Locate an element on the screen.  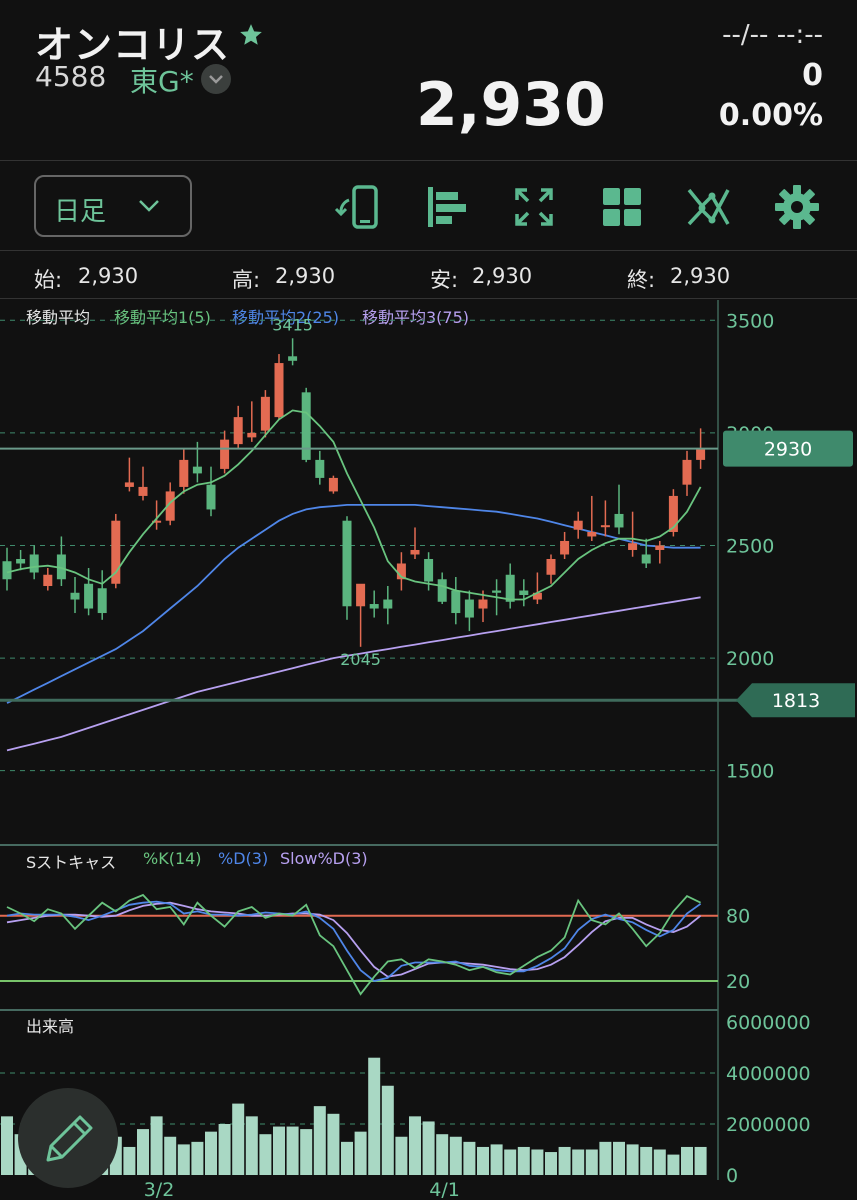
y-tick-label: 2500 is located at coordinates (750, 546).